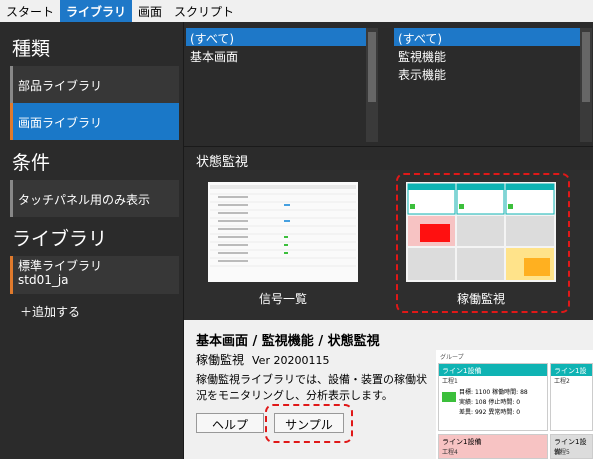 This screenshot has height=459, width=593. Describe the element at coordinates (487, 73) in the screenshot. I see `list-item: 表示機能` at that location.